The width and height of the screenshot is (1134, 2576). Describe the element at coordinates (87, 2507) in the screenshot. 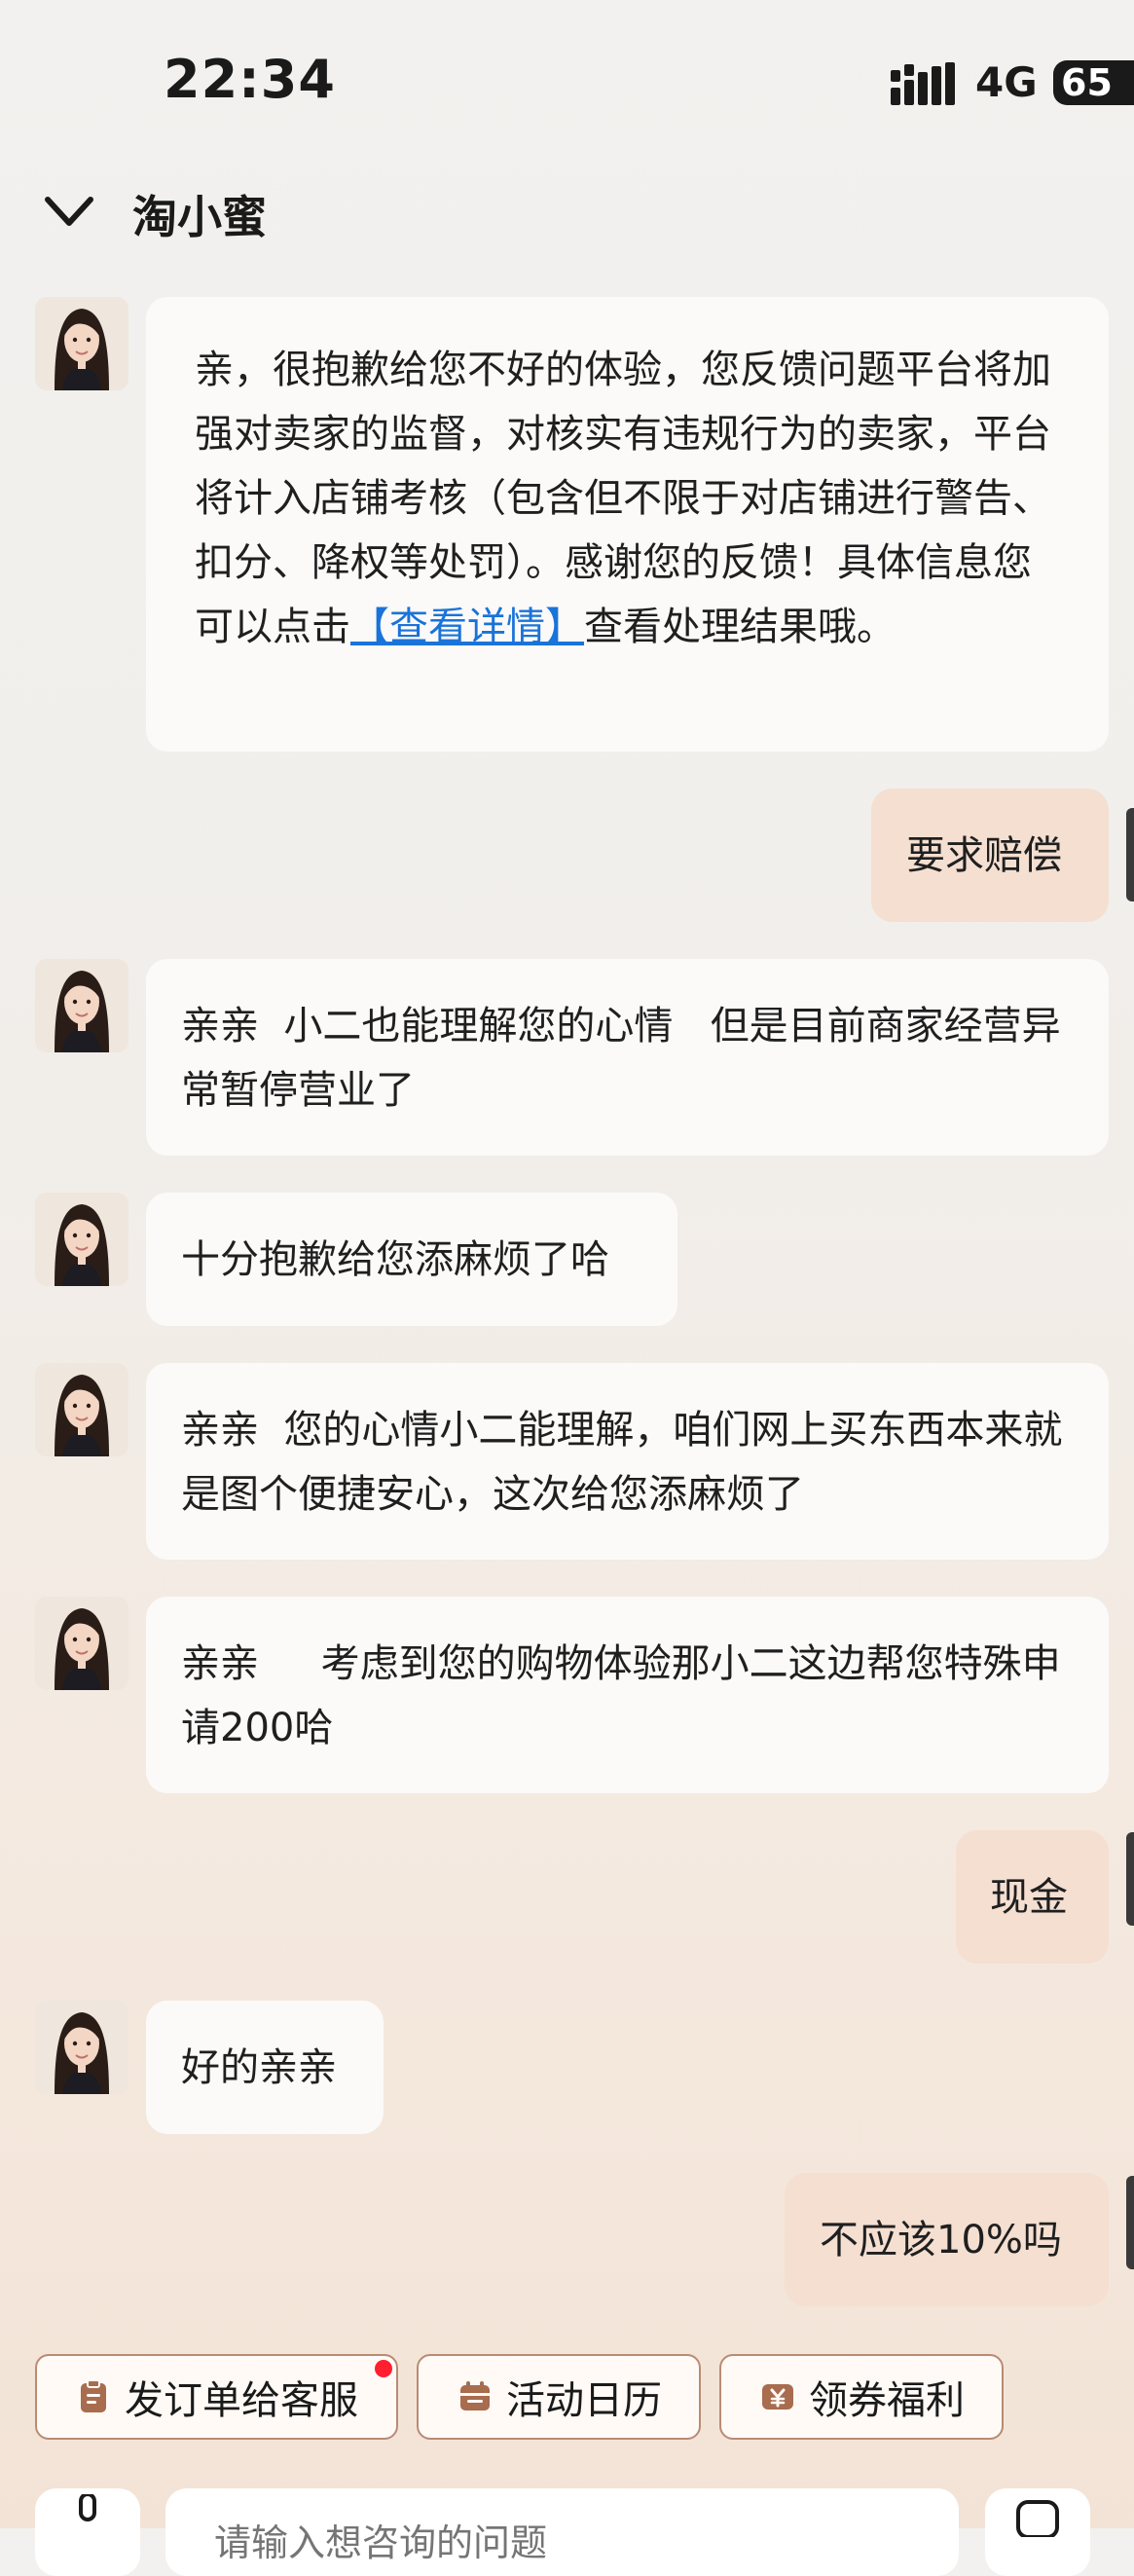

I see `microphone-icon` at that location.